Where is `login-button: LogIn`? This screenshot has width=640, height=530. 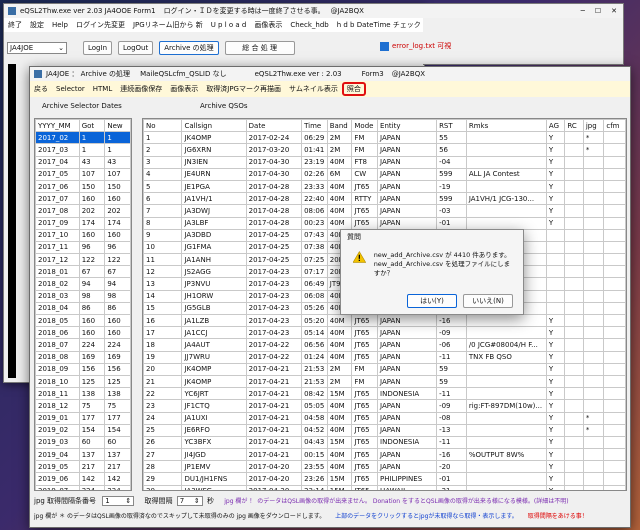
login-button: LogIn is located at coordinates (98, 48).